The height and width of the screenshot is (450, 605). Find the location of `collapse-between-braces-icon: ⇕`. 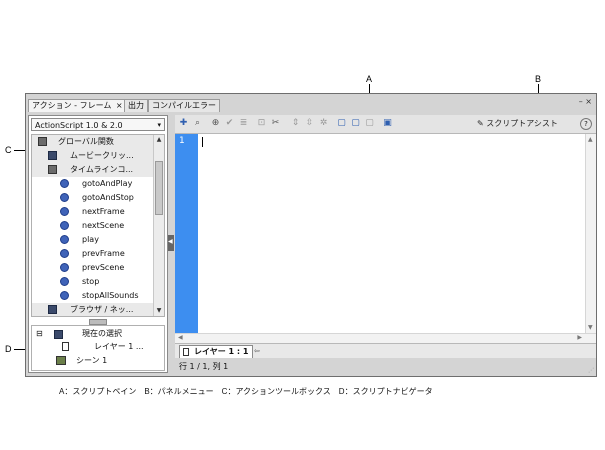

collapse-between-braces-icon: ⇕ is located at coordinates (295, 123).